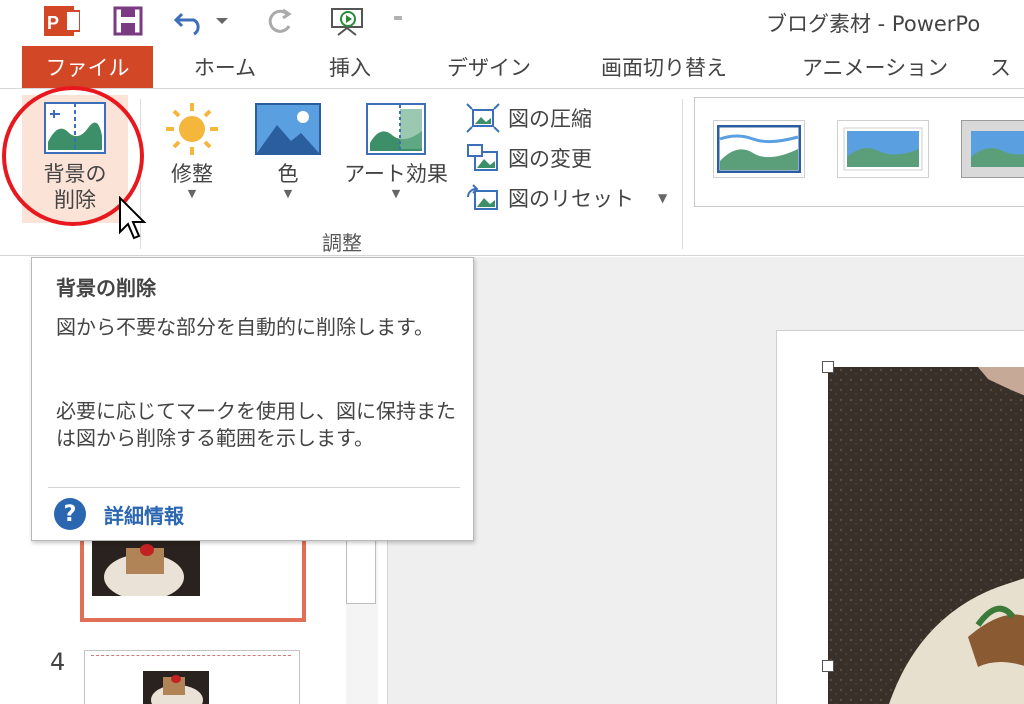 The width and height of the screenshot is (1024, 704). What do you see at coordinates (288, 174) in the screenshot?
I see `color-label: 色` at bounding box center [288, 174].